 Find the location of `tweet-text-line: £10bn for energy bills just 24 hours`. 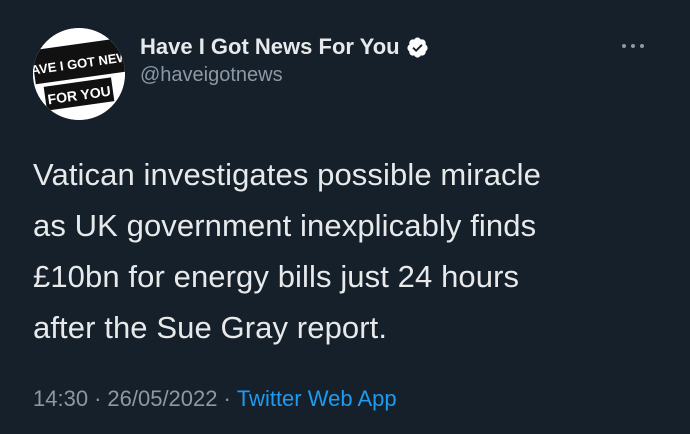

tweet-text-line: £10bn for energy bills just 24 hours is located at coordinates (276, 276).